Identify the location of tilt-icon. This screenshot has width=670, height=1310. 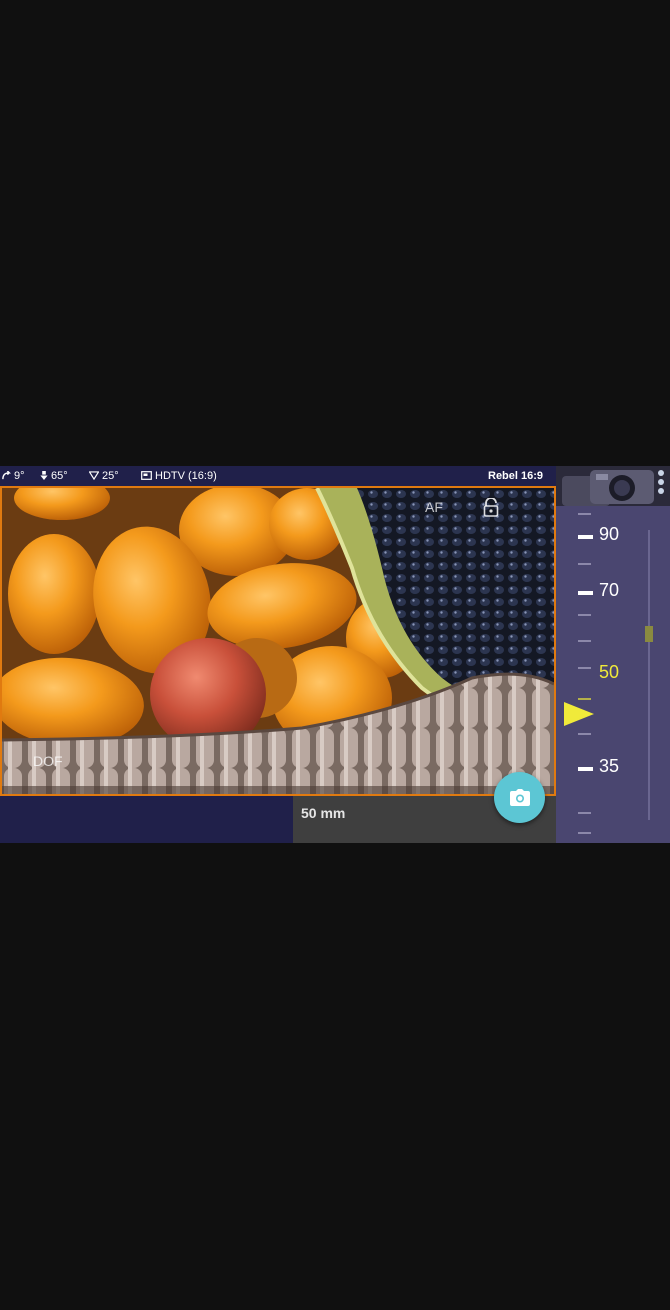
(6, 475).